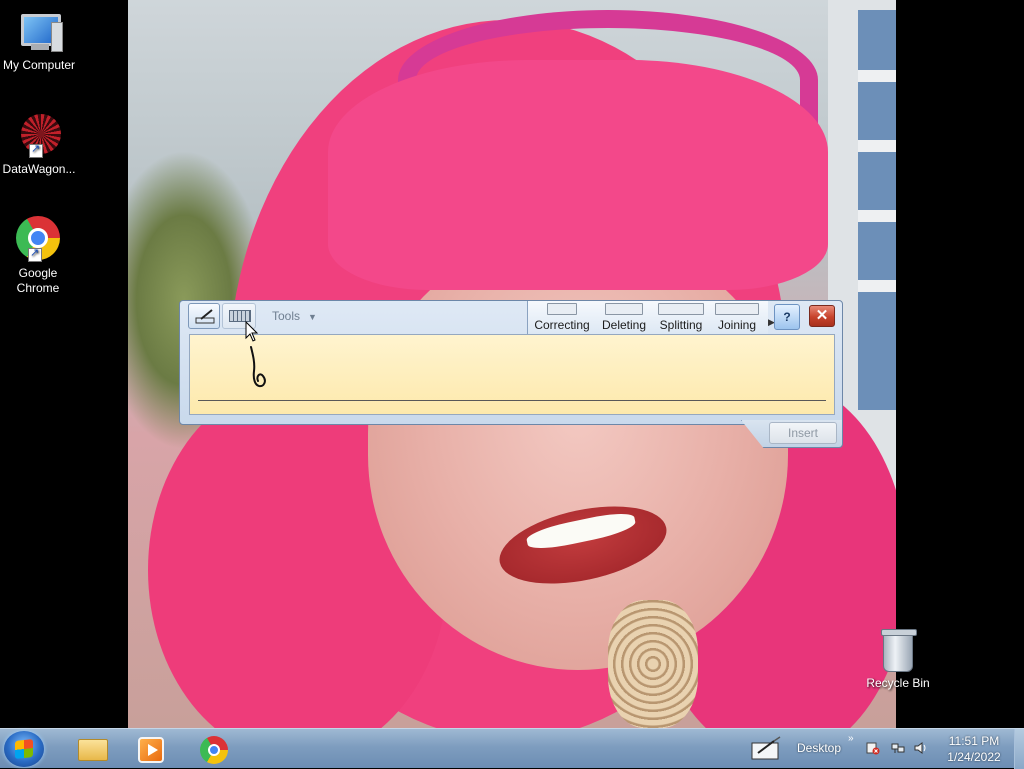  I want to click on wallpaper-bangs, so click(578, 175).